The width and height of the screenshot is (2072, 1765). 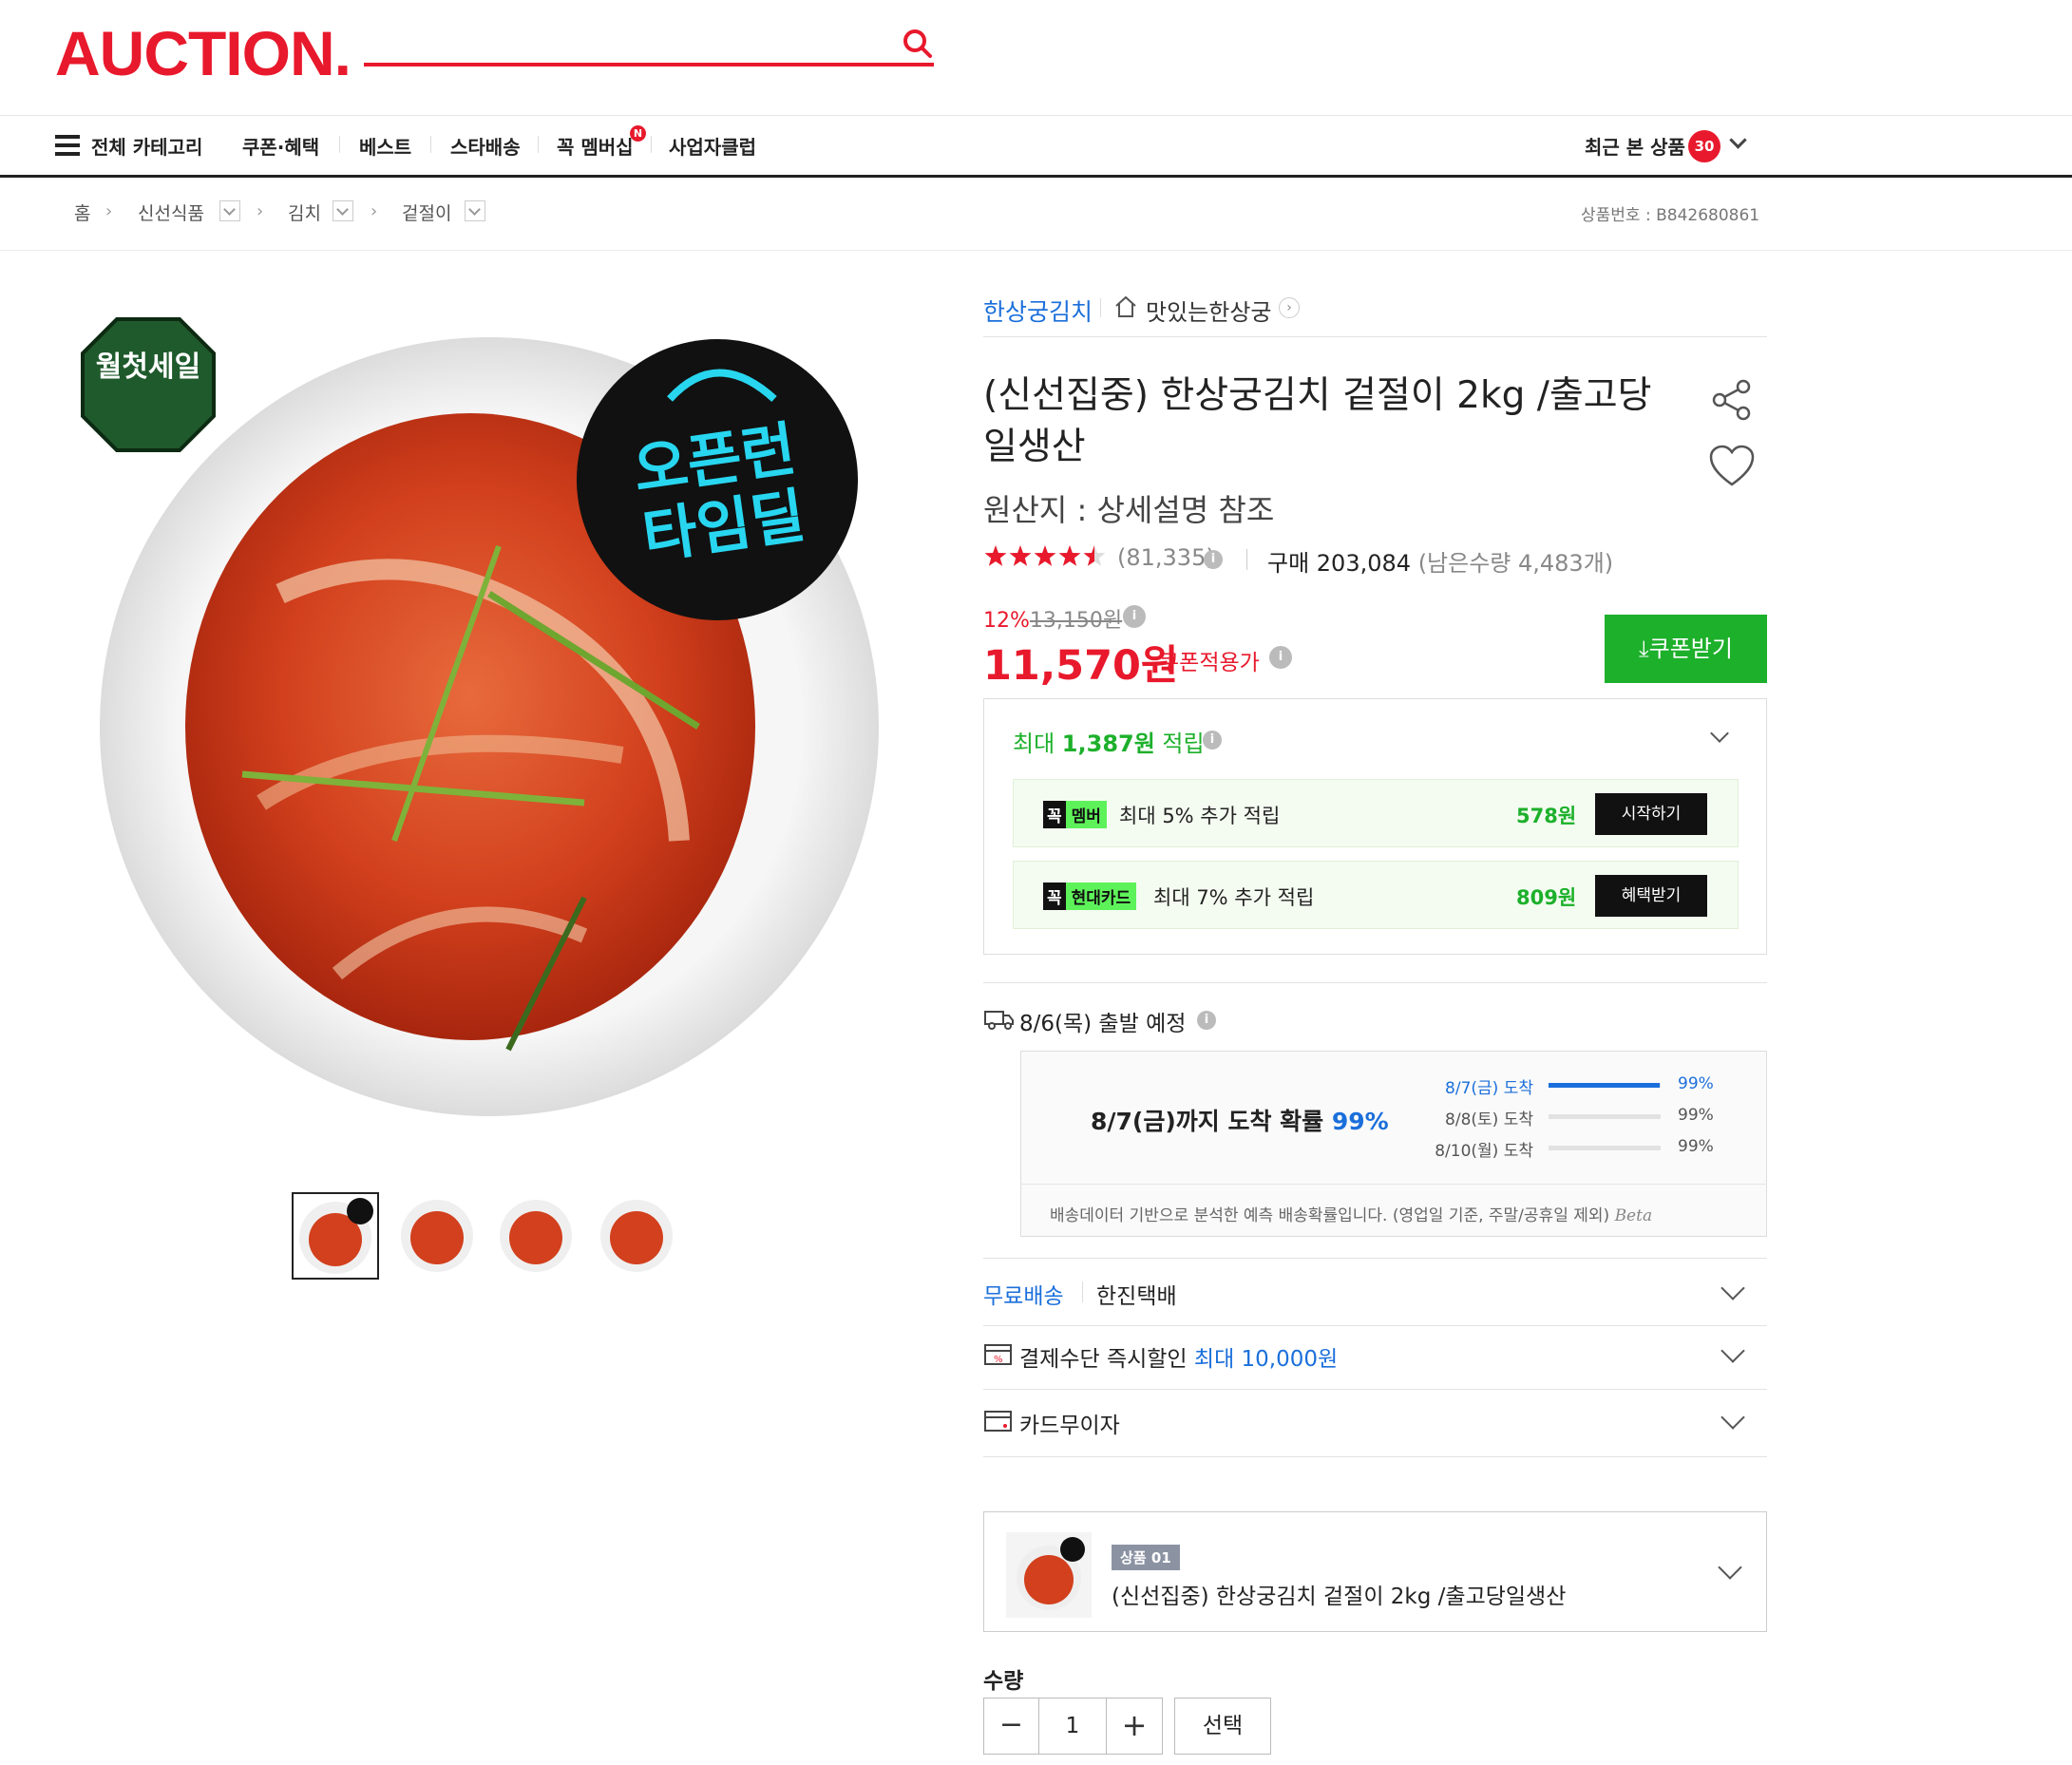 What do you see at coordinates (1393, 1185) in the screenshot?
I see `estimate-divider` at bounding box center [1393, 1185].